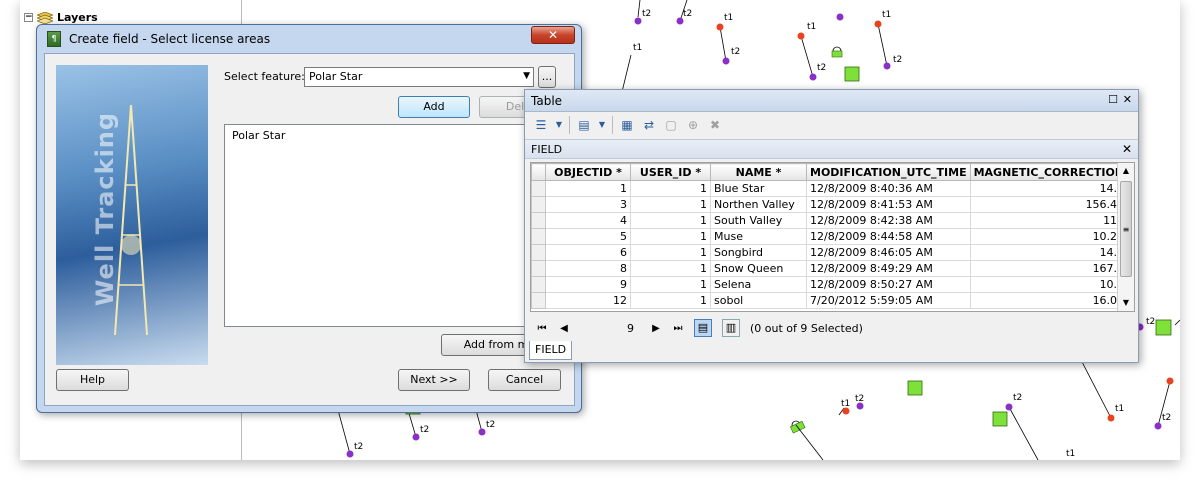  Describe the element at coordinates (559, 125) in the screenshot. I see `chevron-down-icon: ▼` at that location.